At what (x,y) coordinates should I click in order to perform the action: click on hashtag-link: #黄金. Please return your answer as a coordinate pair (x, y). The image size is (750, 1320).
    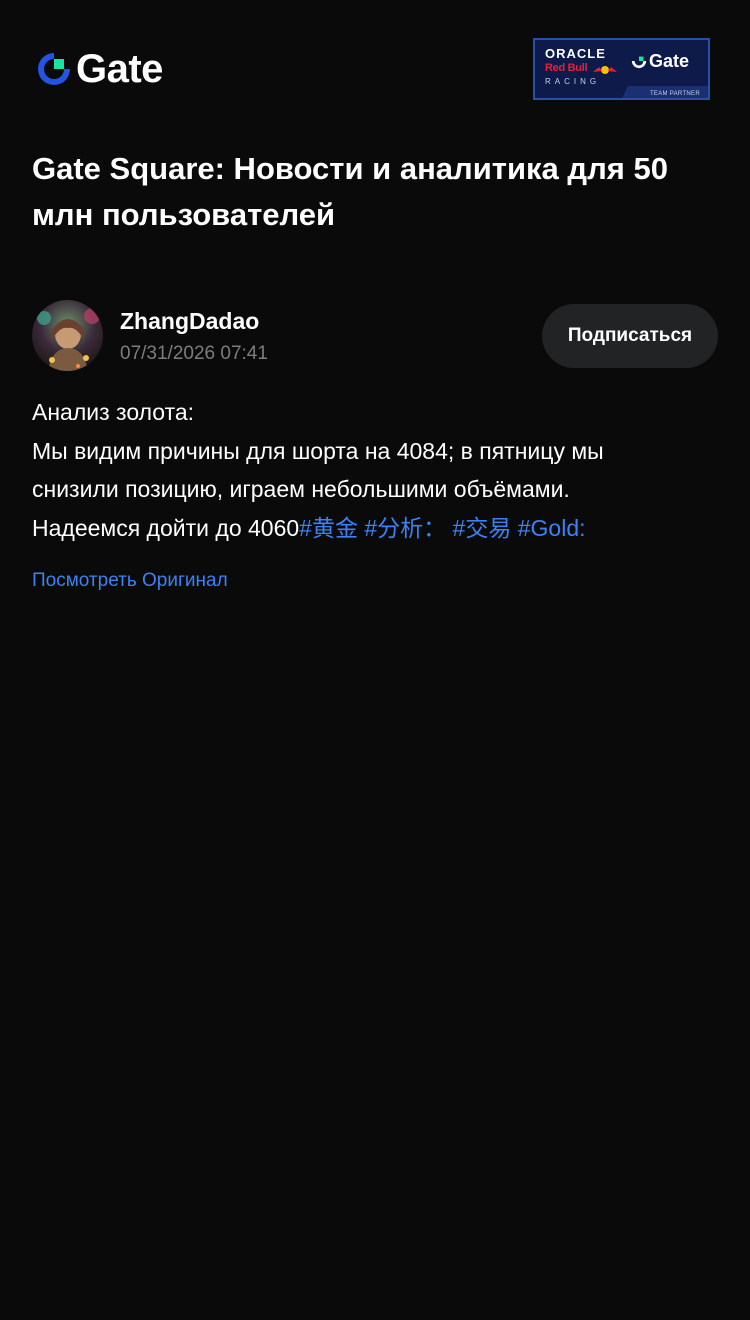
    Looking at the image, I should click on (328, 528).